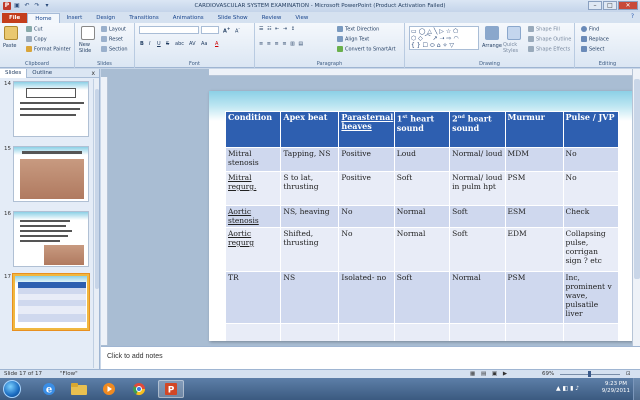  What do you see at coordinates (253, 159) in the screenshot?
I see `table-cell: Mitral stenosis` at bounding box center [253, 159].